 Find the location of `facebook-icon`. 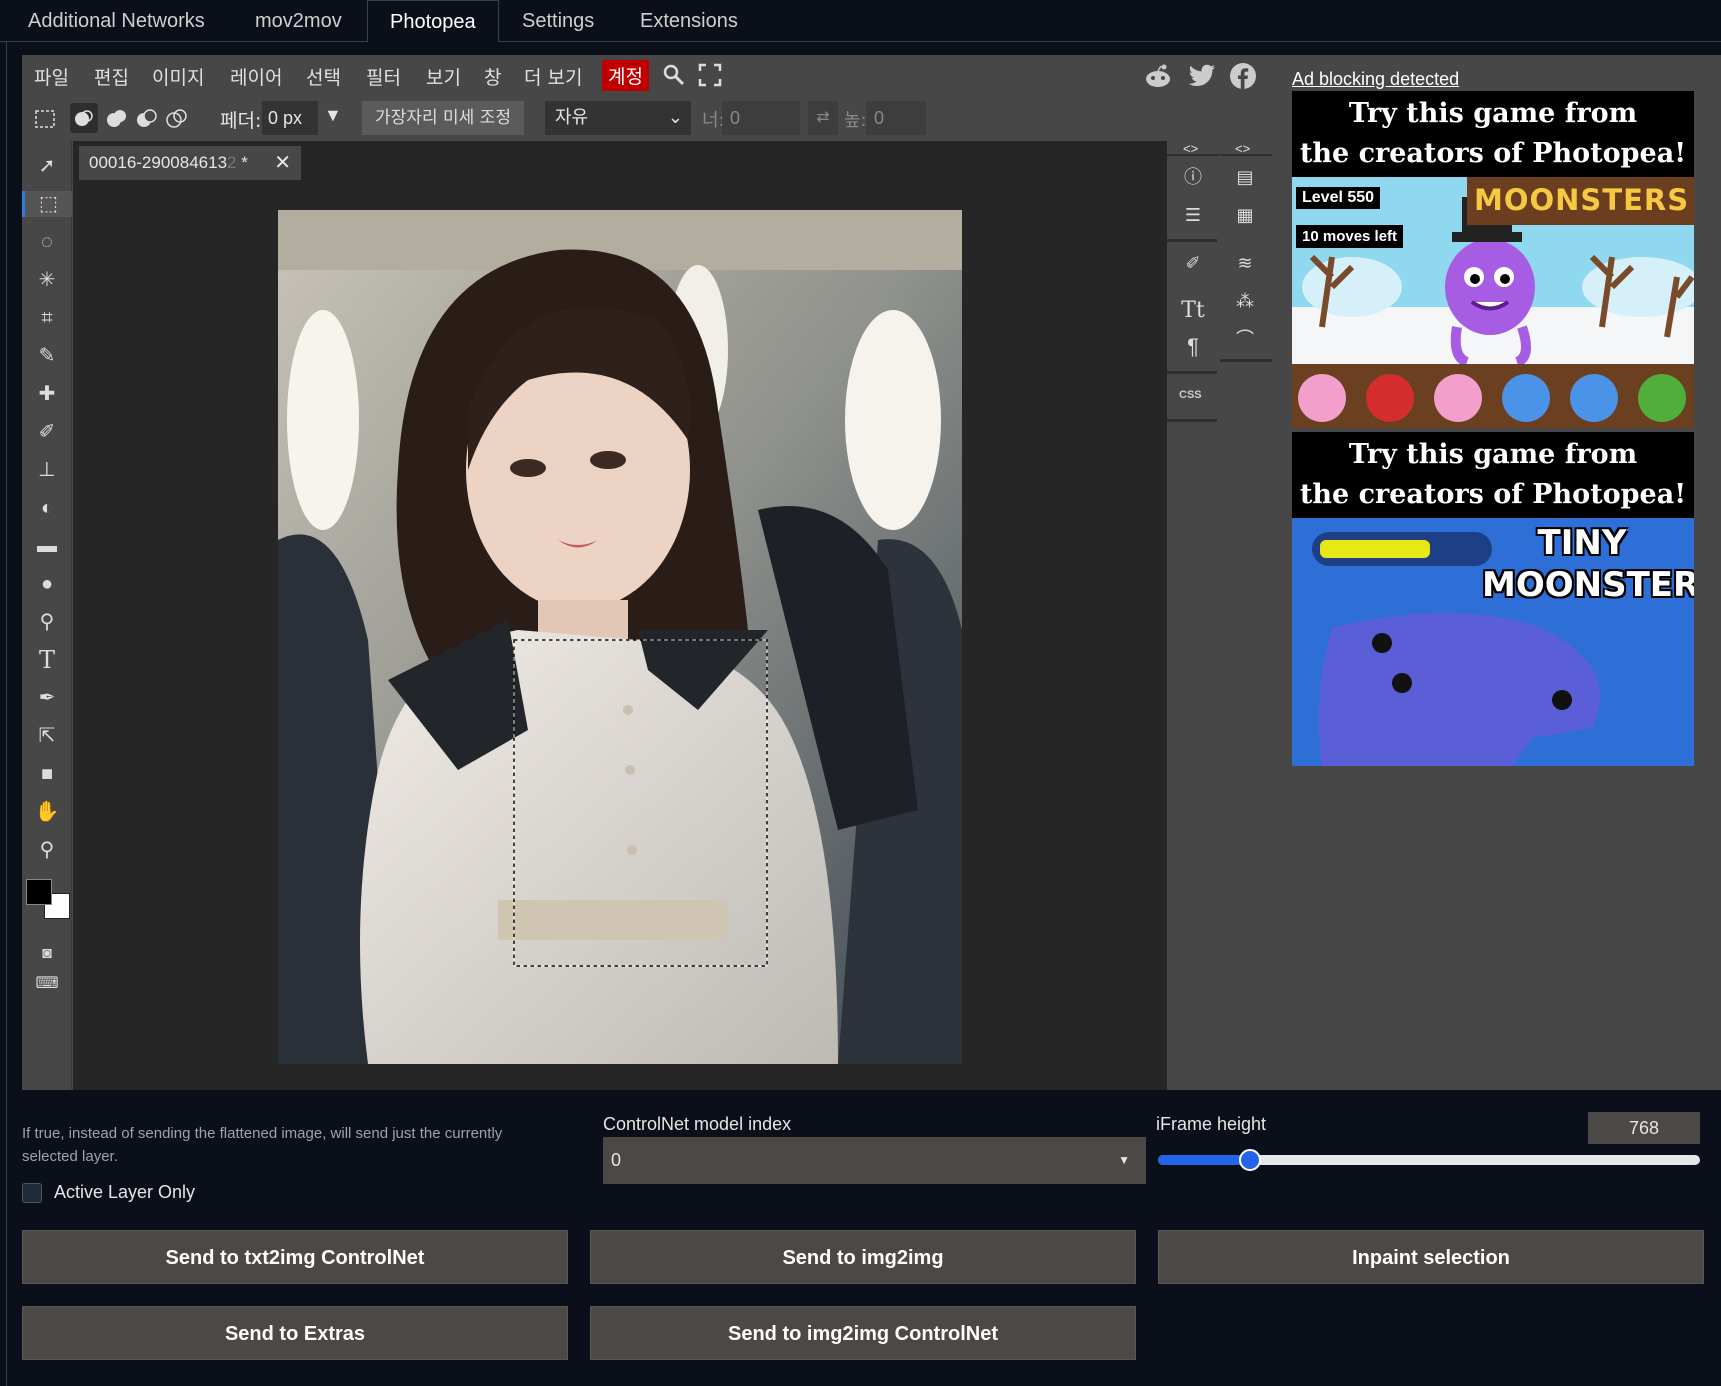

facebook-icon is located at coordinates (1243, 78).